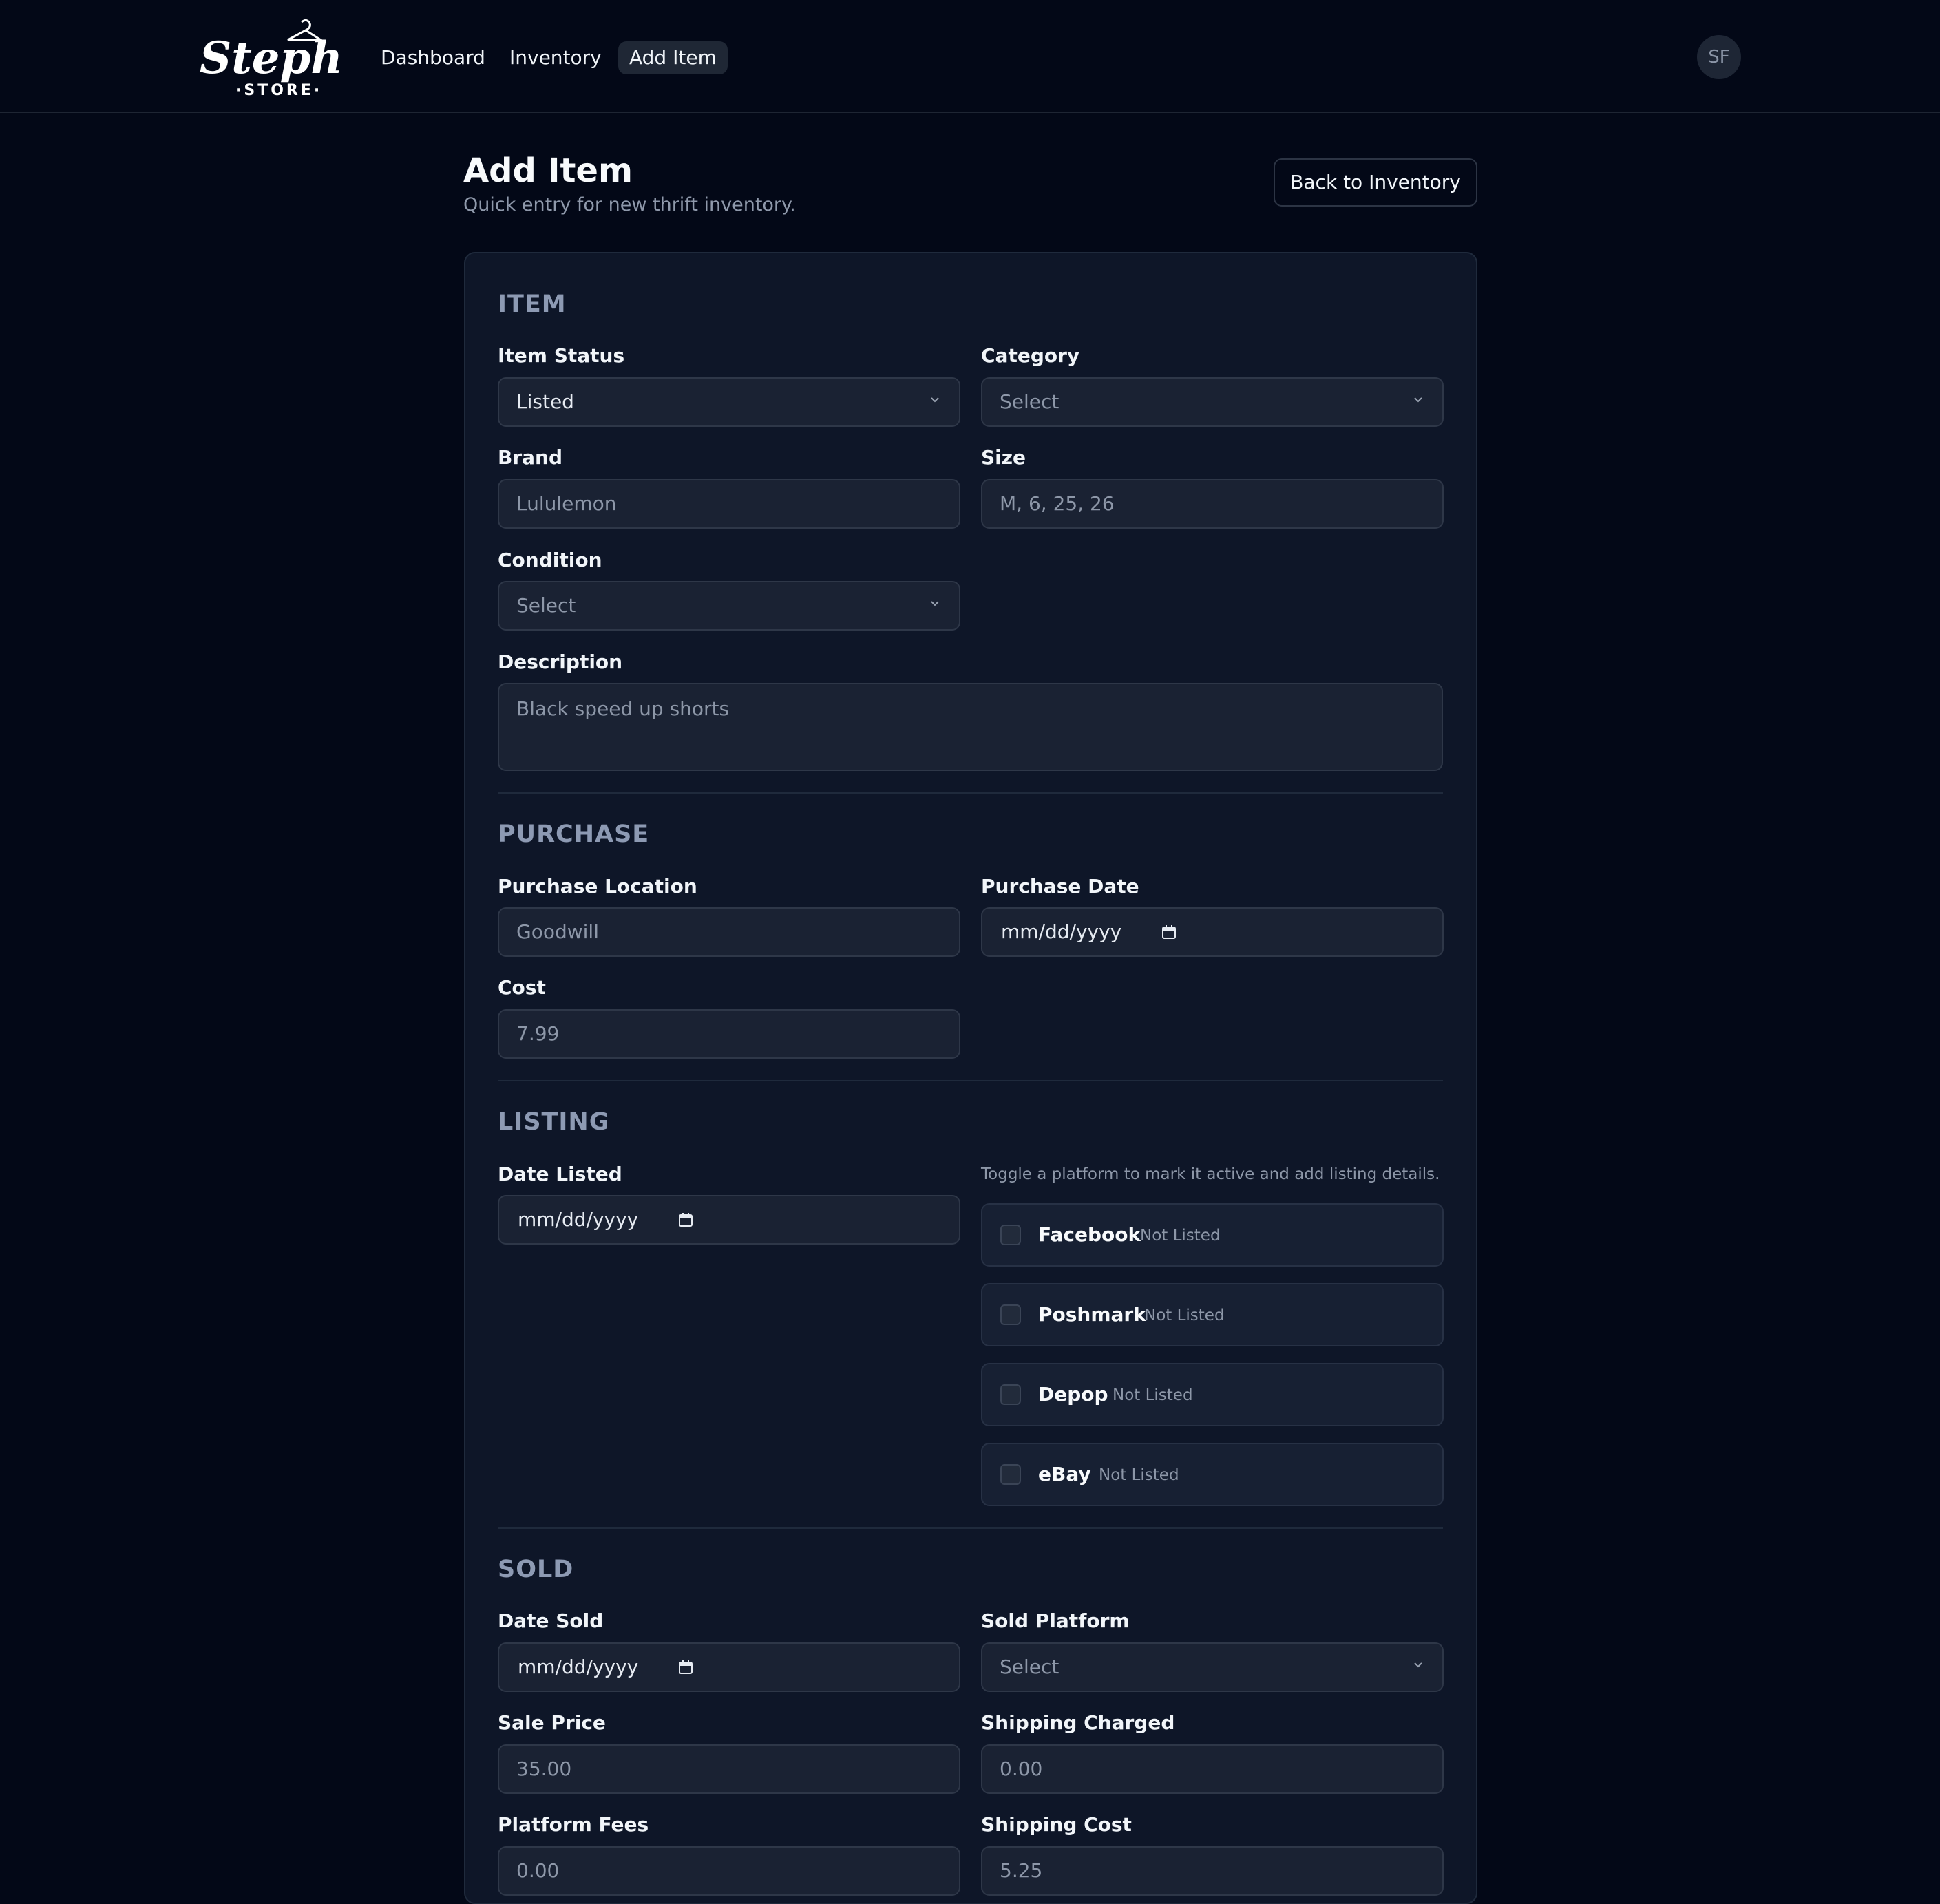 The height and width of the screenshot is (1904, 1940). What do you see at coordinates (548, 170) in the screenshot?
I see `page-title: Add Item` at bounding box center [548, 170].